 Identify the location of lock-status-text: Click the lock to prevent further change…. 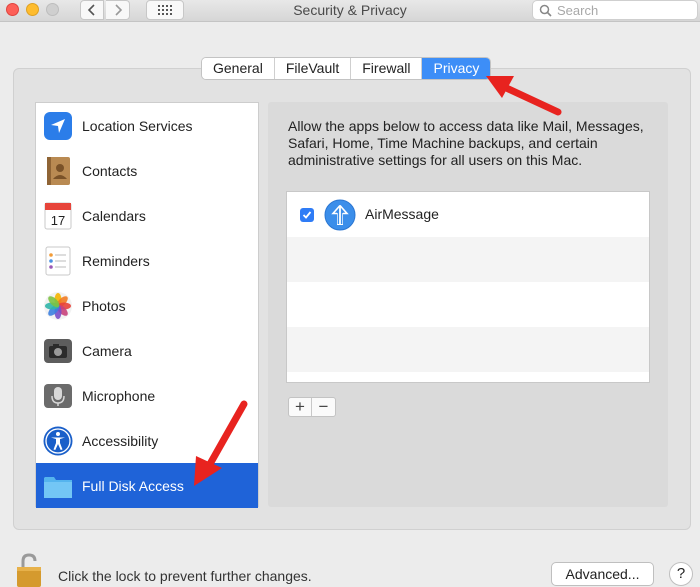
(185, 576).